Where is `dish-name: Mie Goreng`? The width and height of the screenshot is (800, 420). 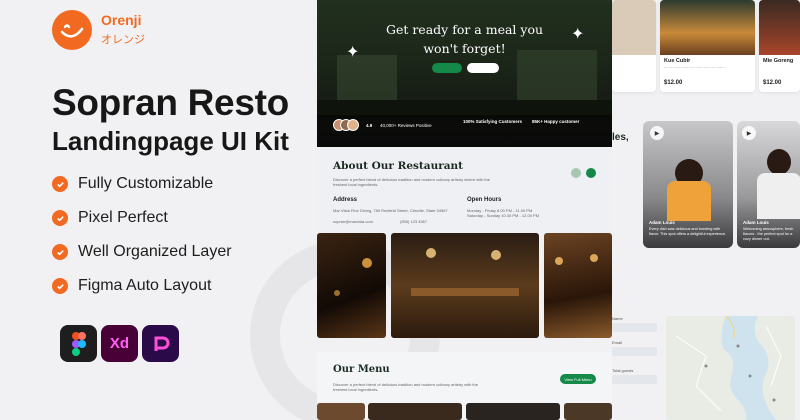 dish-name: Mie Goreng is located at coordinates (778, 61).